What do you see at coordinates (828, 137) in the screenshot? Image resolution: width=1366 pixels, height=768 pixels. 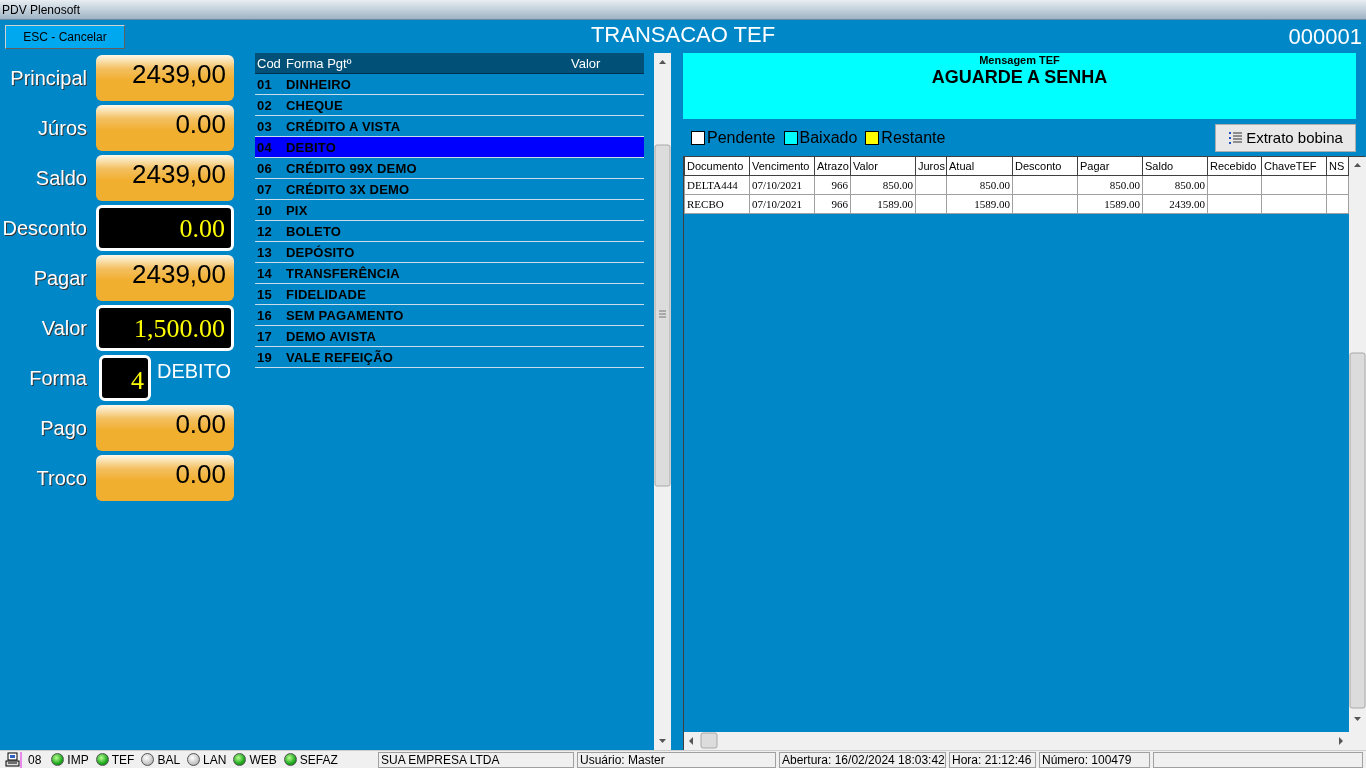 I see `legend-label: Baixado` at bounding box center [828, 137].